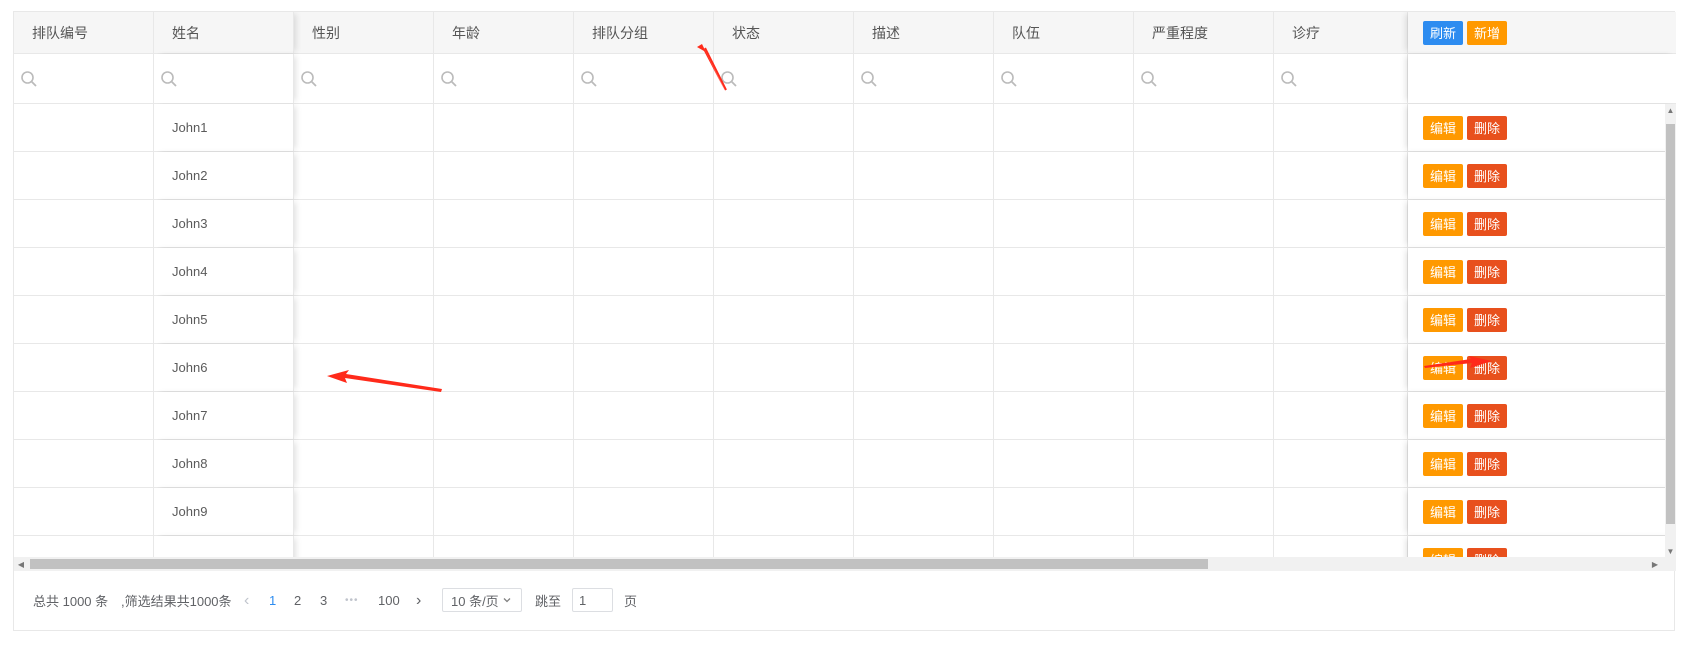 The height and width of the screenshot is (646, 1685). What do you see at coordinates (224, 32) in the screenshot?
I see `column-header-name: 姓名` at bounding box center [224, 32].